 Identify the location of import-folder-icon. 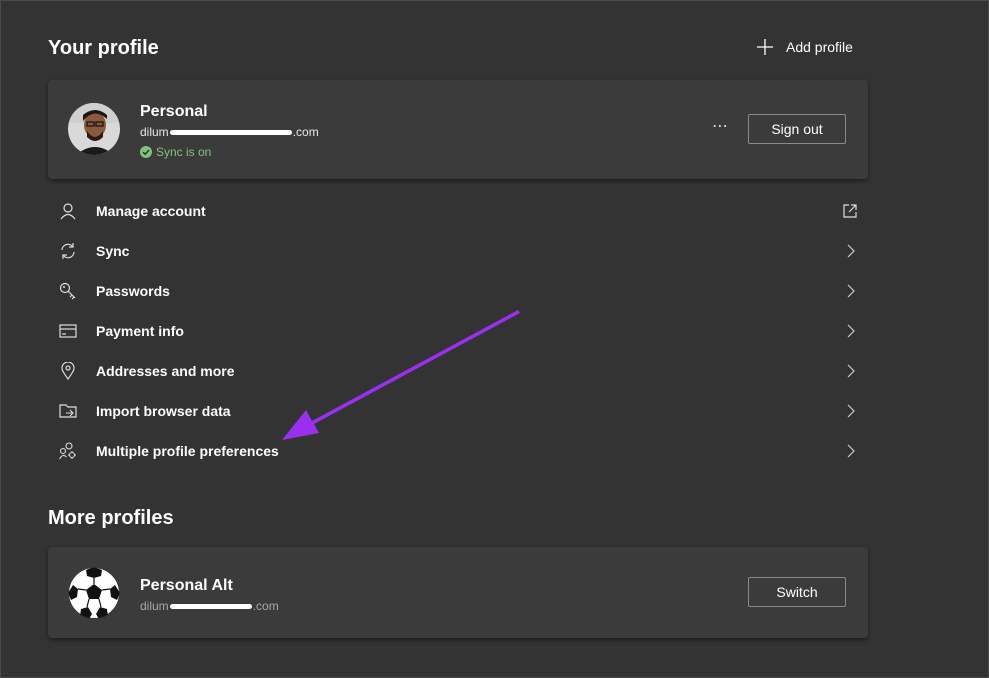
(68, 411).